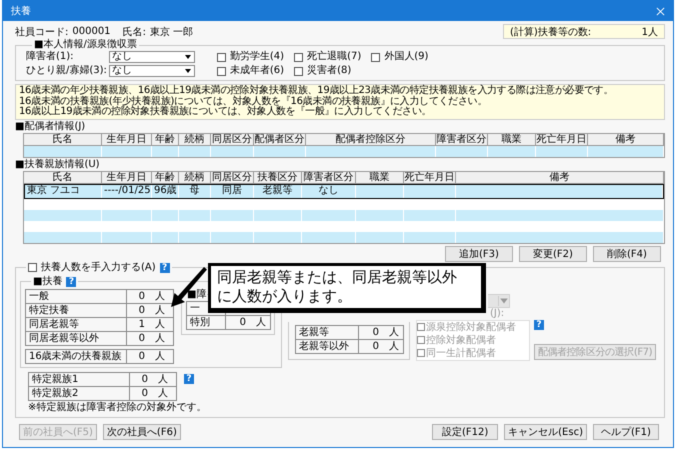 Image resolution: width=680 pixels, height=452 pixels. I want to click on footer-button: 設定(F12), so click(465, 432).